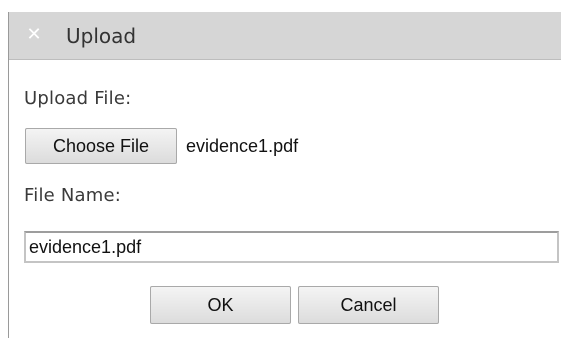  Describe the element at coordinates (368, 305) in the screenshot. I see `cancel-button: Cancel` at that location.